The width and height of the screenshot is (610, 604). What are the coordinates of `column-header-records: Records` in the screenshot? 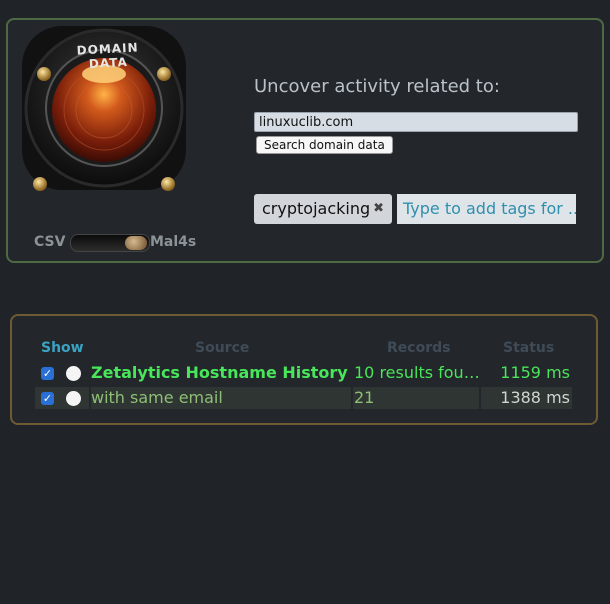 It's located at (419, 348).